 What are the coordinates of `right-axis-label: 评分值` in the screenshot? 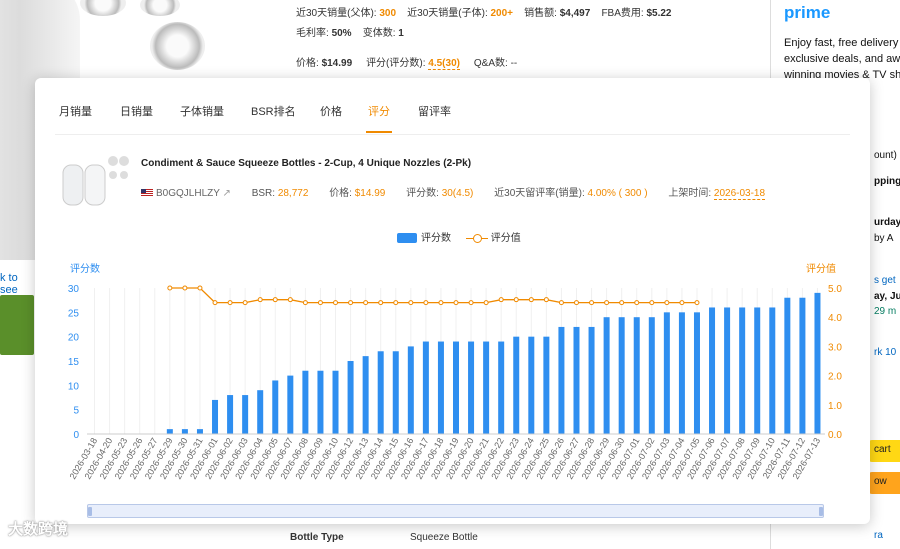 It's located at (821, 268).